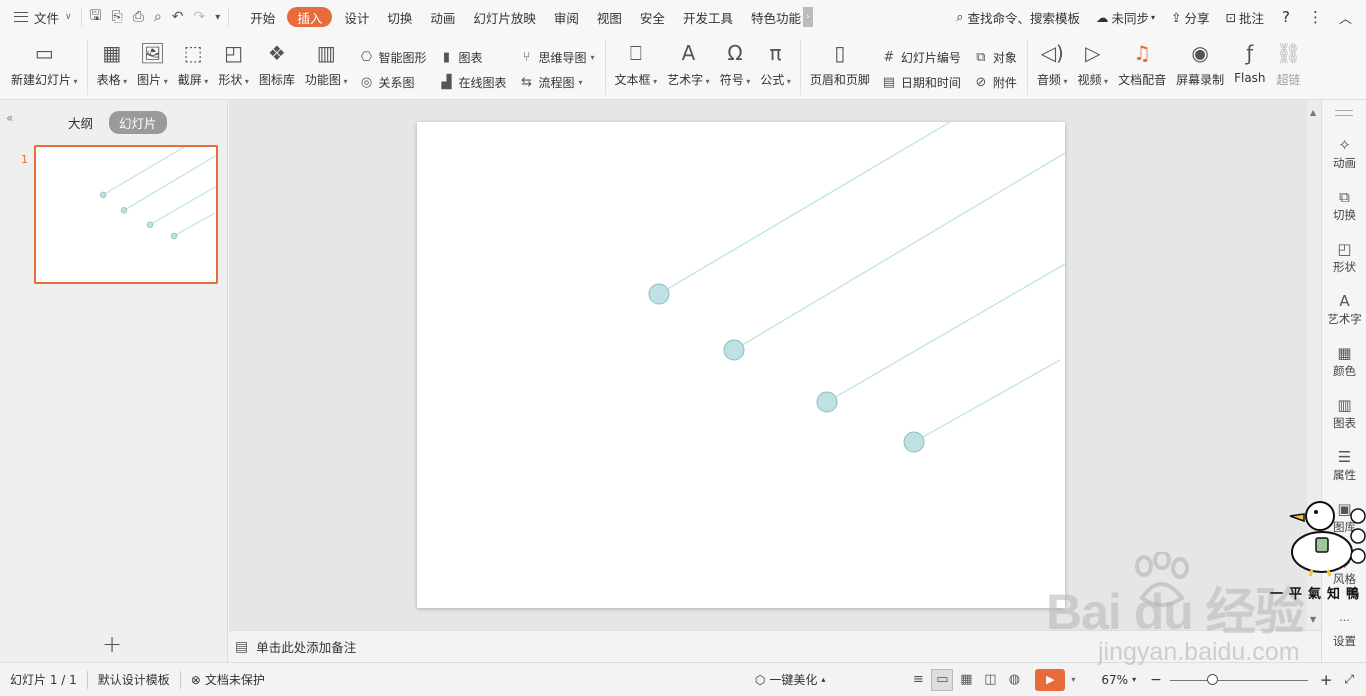 The height and width of the screenshot is (696, 1366). What do you see at coordinates (1344, 631) in the screenshot?
I see `sidebar-item-settings: ··· 设置` at bounding box center [1344, 631].